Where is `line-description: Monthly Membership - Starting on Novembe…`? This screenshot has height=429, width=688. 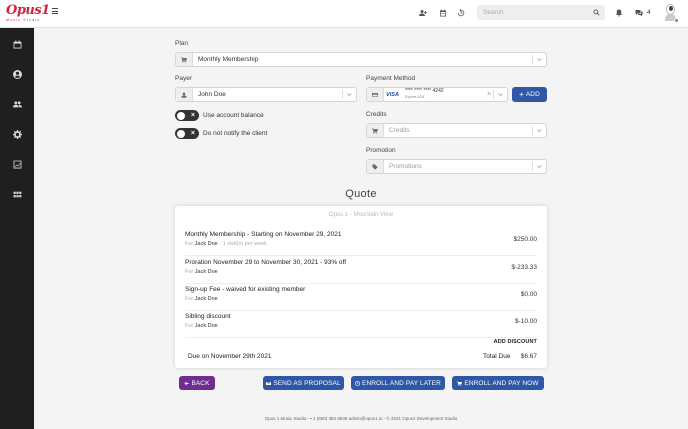
line-description: Monthly Membership - Starting on Novembe… is located at coordinates (263, 234).